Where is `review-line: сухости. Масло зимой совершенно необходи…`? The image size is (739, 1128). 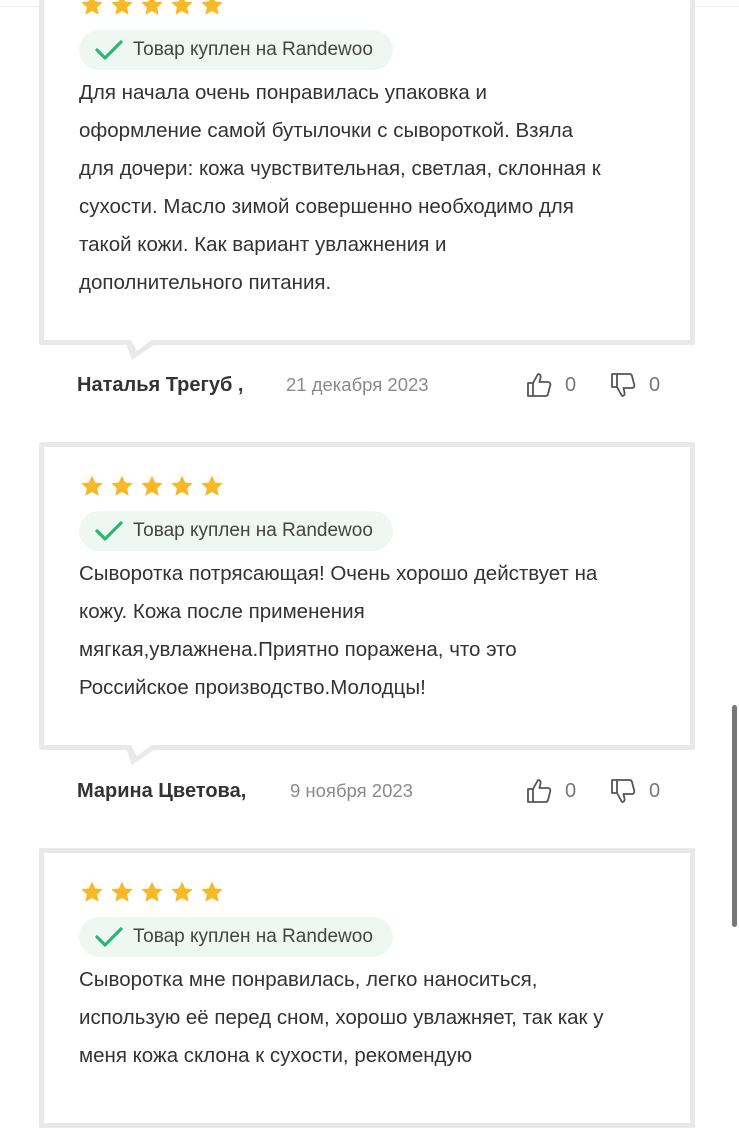
review-line: сухости. Масло зимой совершенно необходи… is located at coordinates (326, 206).